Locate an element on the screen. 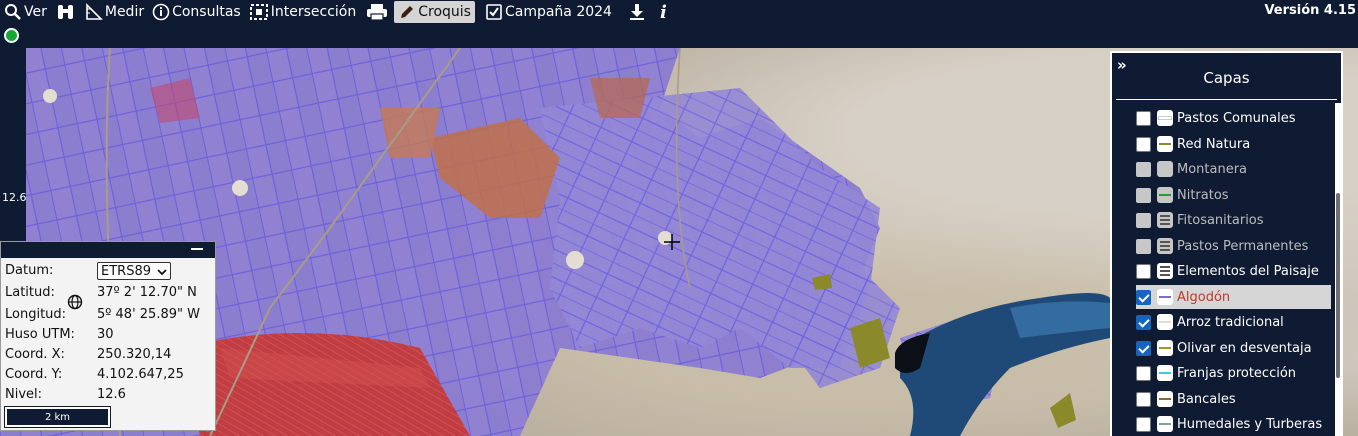 Image resolution: width=1358 pixels, height=436 pixels. medir-button: Medir is located at coordinates (114, 12).